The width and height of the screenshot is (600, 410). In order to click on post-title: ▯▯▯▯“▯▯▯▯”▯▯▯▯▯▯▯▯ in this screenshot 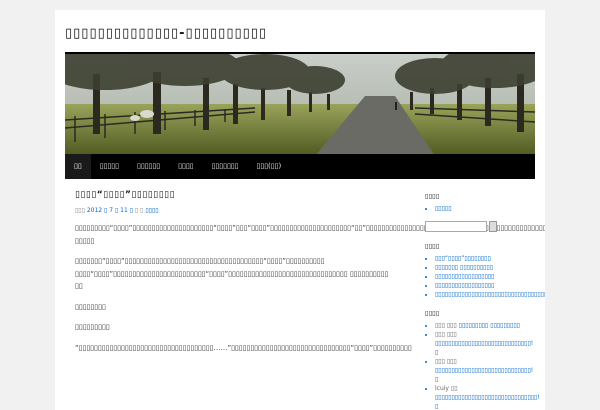, I will do `click(235, 195)`.